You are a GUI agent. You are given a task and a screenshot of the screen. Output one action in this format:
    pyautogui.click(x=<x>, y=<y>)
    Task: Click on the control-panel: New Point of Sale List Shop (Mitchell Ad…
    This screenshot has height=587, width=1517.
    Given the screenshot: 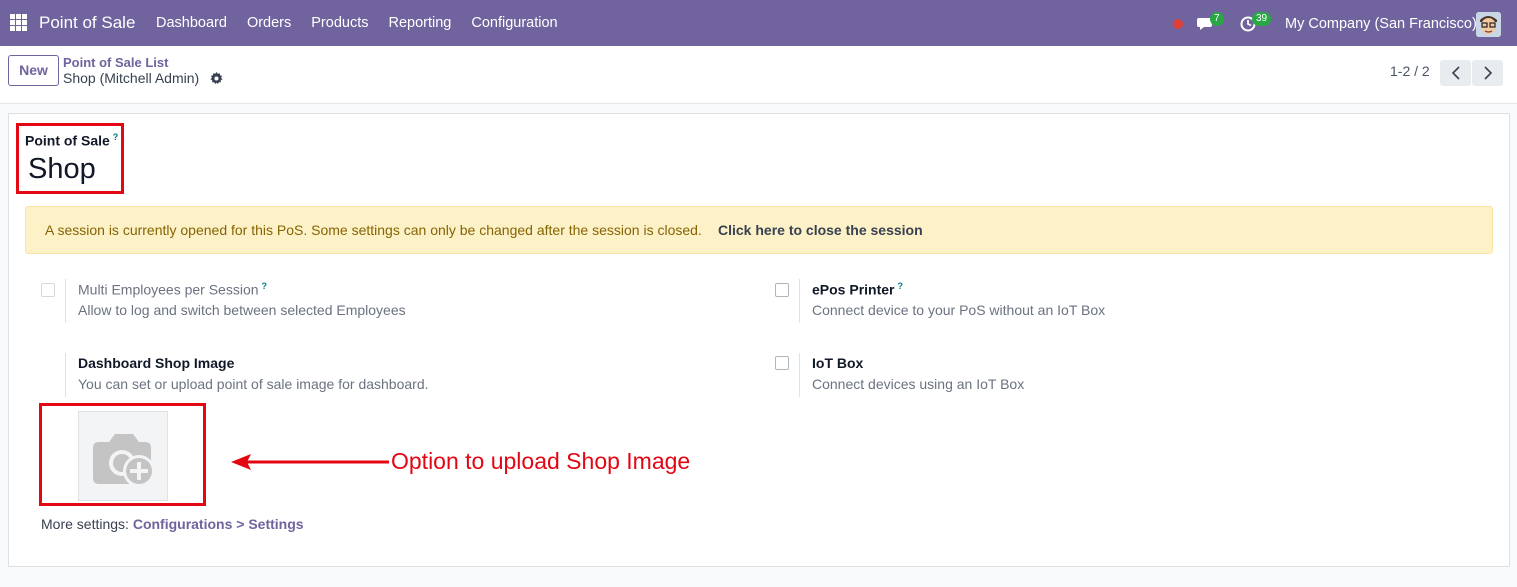 What is the action you would take?
    pyautogui.click(x=758, y=75)
    